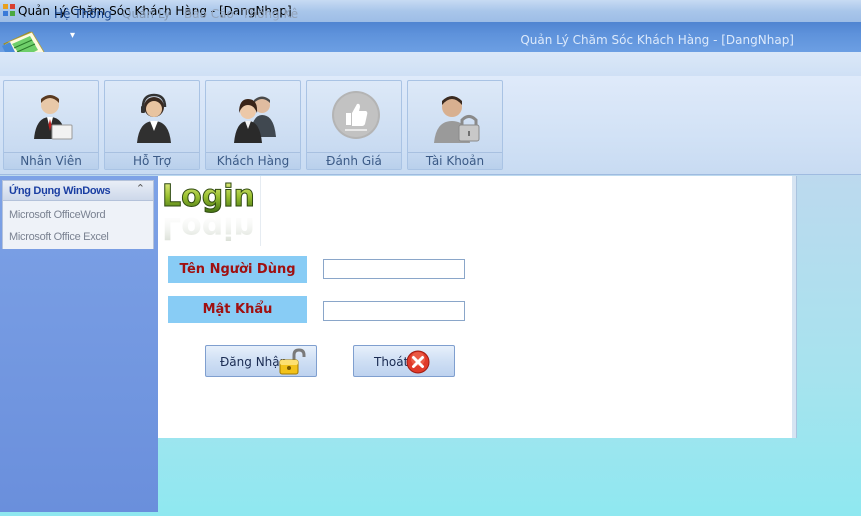  I want to click on customers-button: Khách Hàng, so click(253, 125).